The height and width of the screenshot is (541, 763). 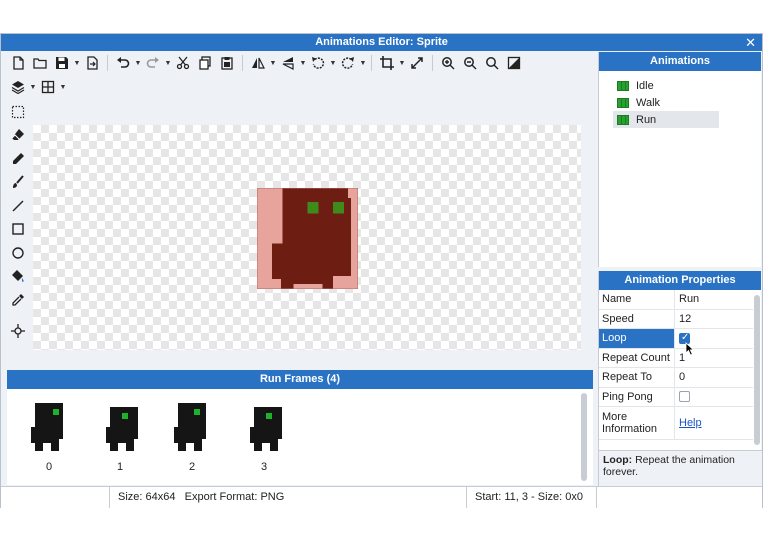 What do you see at coordinates (363, 63) in the screenshot?
I see `rotate-right-dropdown-icon: ▼` at bounding box center [363, 63].